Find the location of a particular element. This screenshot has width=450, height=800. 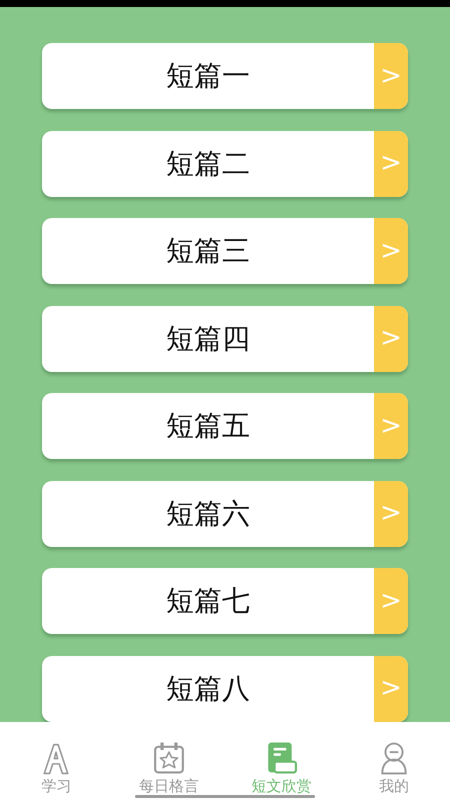

story-title: 短篇四 is located at coordinates (208, 338).